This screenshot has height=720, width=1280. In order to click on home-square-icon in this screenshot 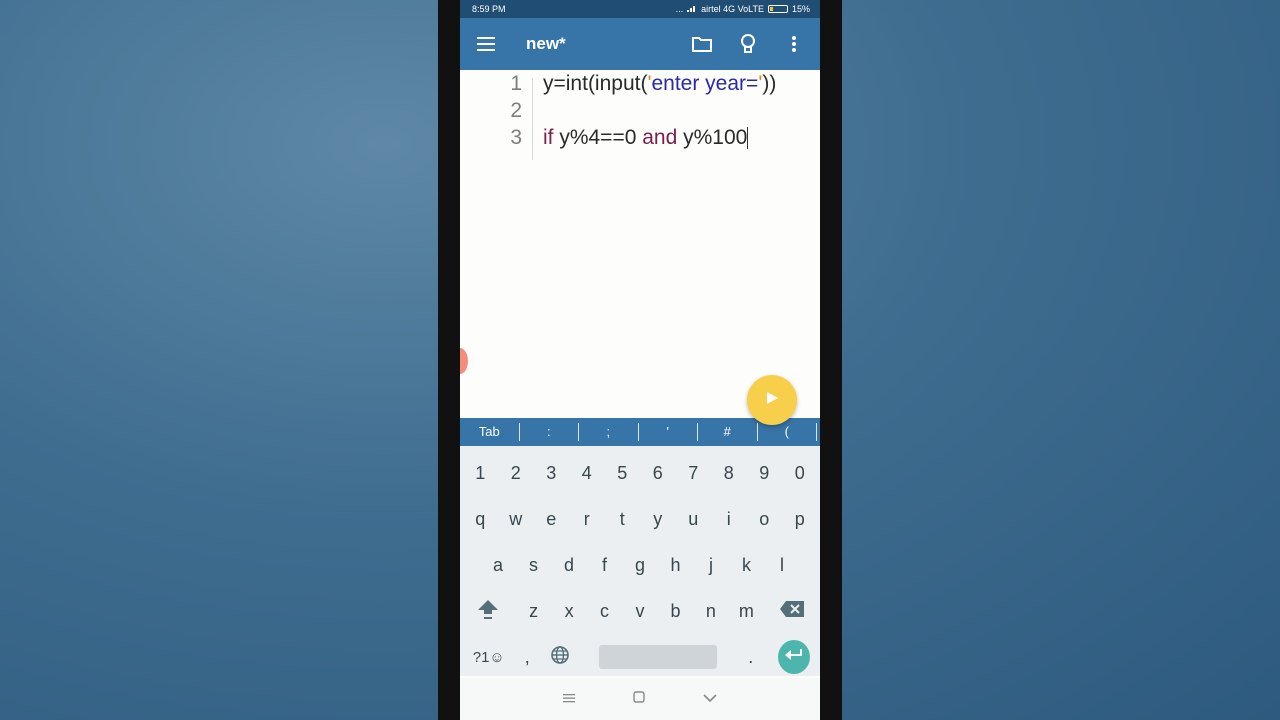, I will do `click(639, 699)`.